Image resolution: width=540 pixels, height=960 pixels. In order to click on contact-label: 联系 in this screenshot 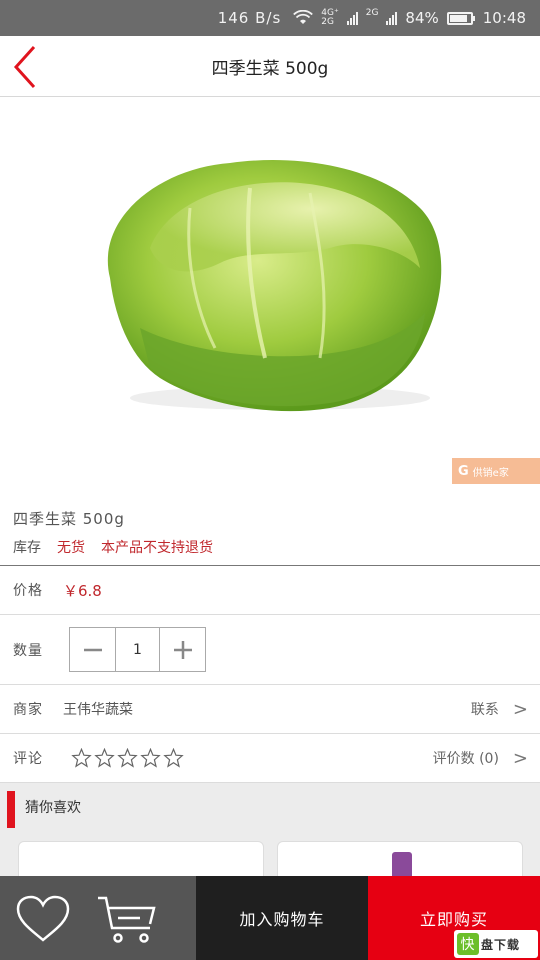, I will do `click(484, 710)`.